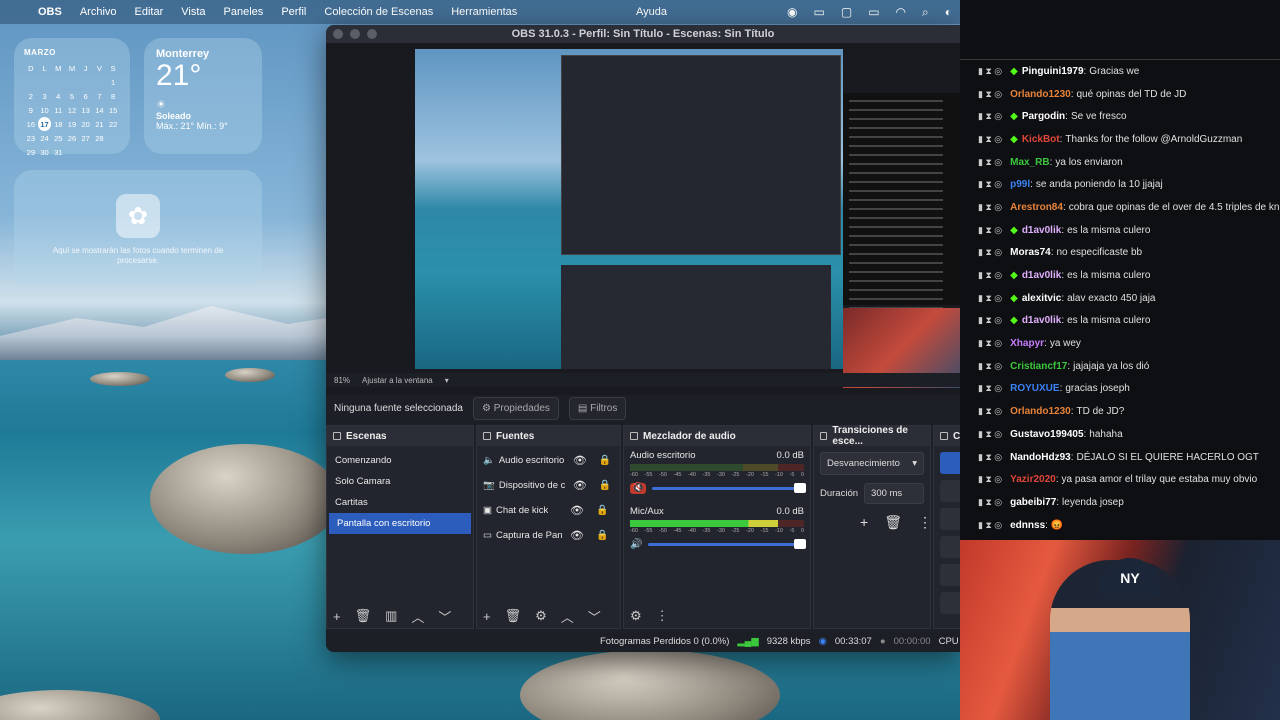 This screenshot has height=720, width=1280. Describe the element at coordinates (1046, 434) in the screenshot. I see `chat-username: Gustavo199405` at that location.